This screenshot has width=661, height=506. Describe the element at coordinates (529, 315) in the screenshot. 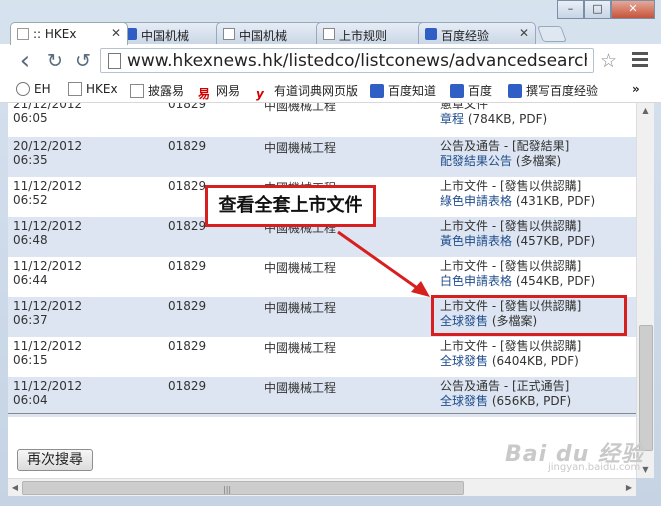

I see `annotation-highlight-box` at that location.